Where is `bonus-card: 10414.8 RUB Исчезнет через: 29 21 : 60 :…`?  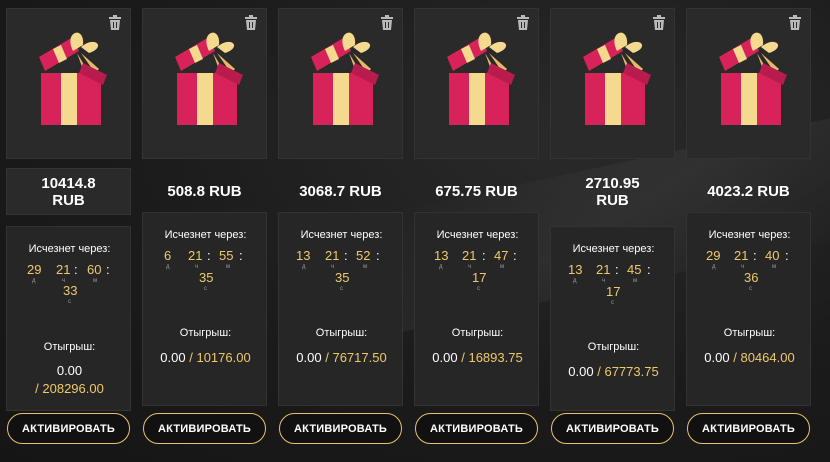
bonus-card: 10414.8 RUB Исчезнет через: 29 21 : 60 :… is located at coordinates (68, 231).